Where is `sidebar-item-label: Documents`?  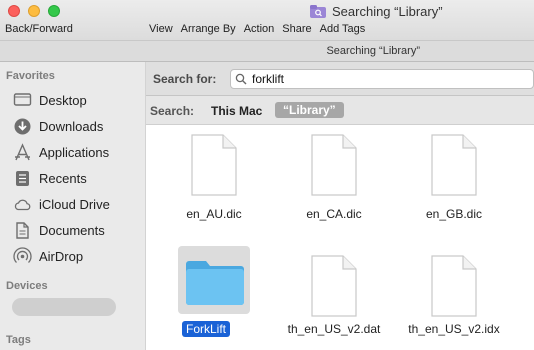 sidebar-item-label: Documents is located at coordinates (72, 230).